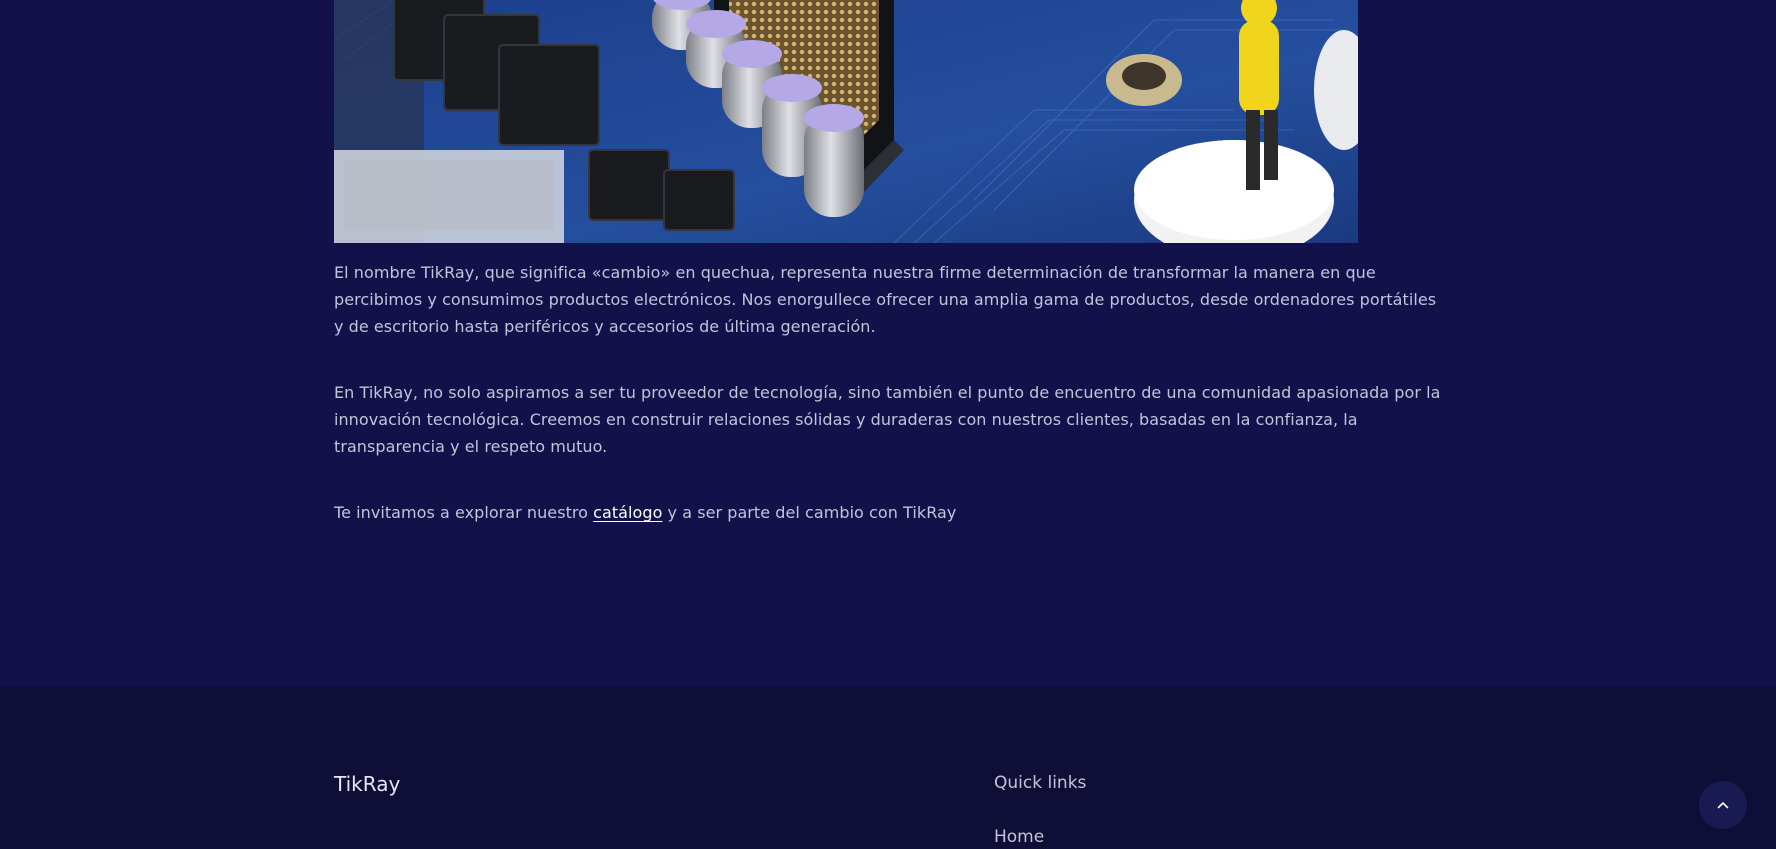 The height and width of the screenshot is (849, 1776). I want to click on footer-link-home: Home, so click(1019, 837).